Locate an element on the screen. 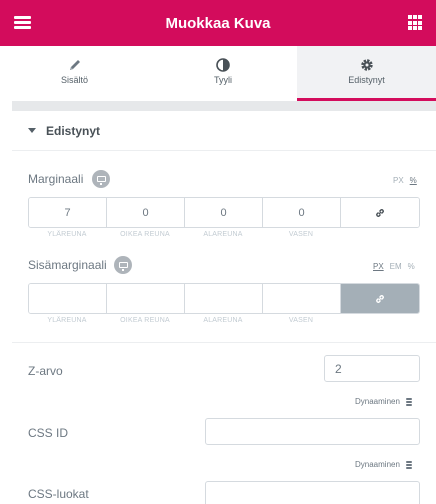 This screenshot has height=504, width=436. section-toggle-advanced: Edistynyt is located at coordinates (224, 131).